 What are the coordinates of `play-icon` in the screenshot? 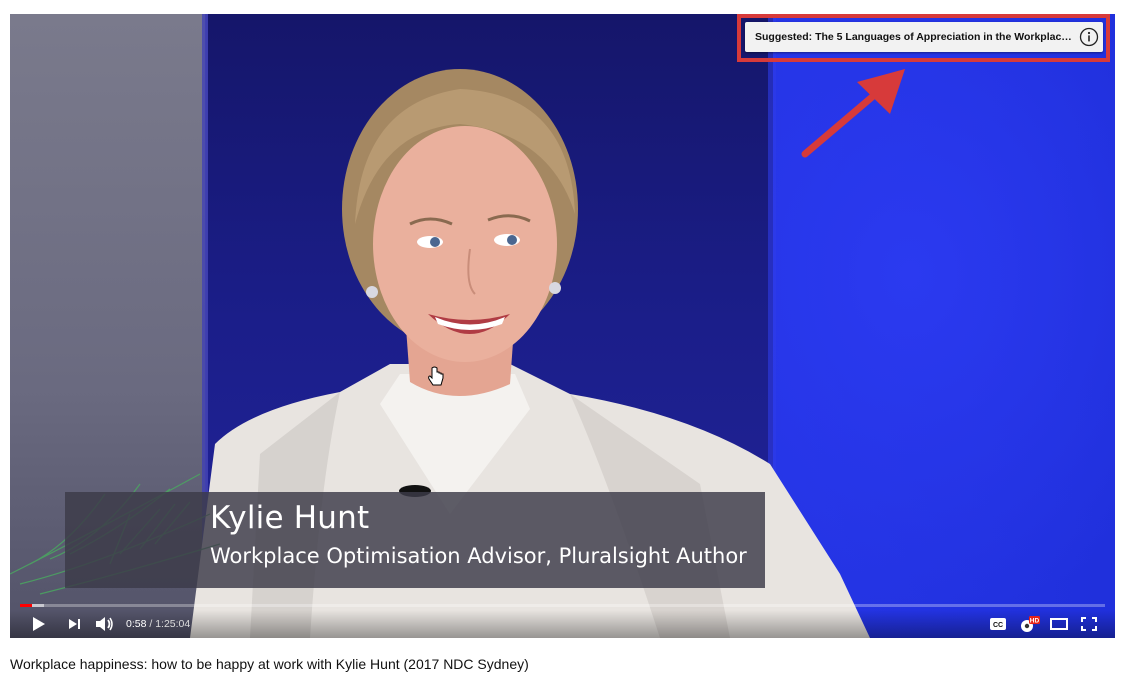 It's located at (39, 624).